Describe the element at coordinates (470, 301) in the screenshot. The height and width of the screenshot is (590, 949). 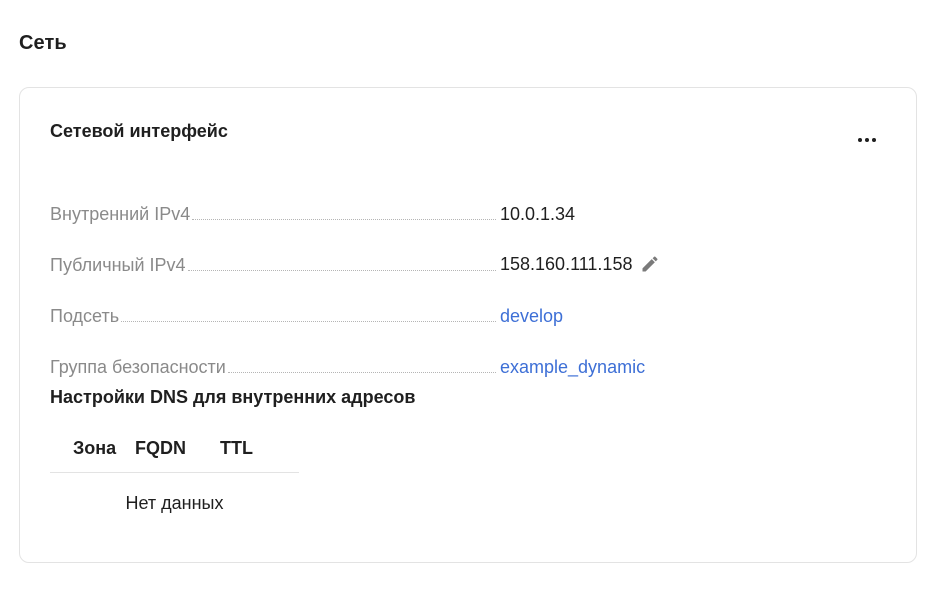
I see `property-row-subnet: Подсеть develop` at that location.